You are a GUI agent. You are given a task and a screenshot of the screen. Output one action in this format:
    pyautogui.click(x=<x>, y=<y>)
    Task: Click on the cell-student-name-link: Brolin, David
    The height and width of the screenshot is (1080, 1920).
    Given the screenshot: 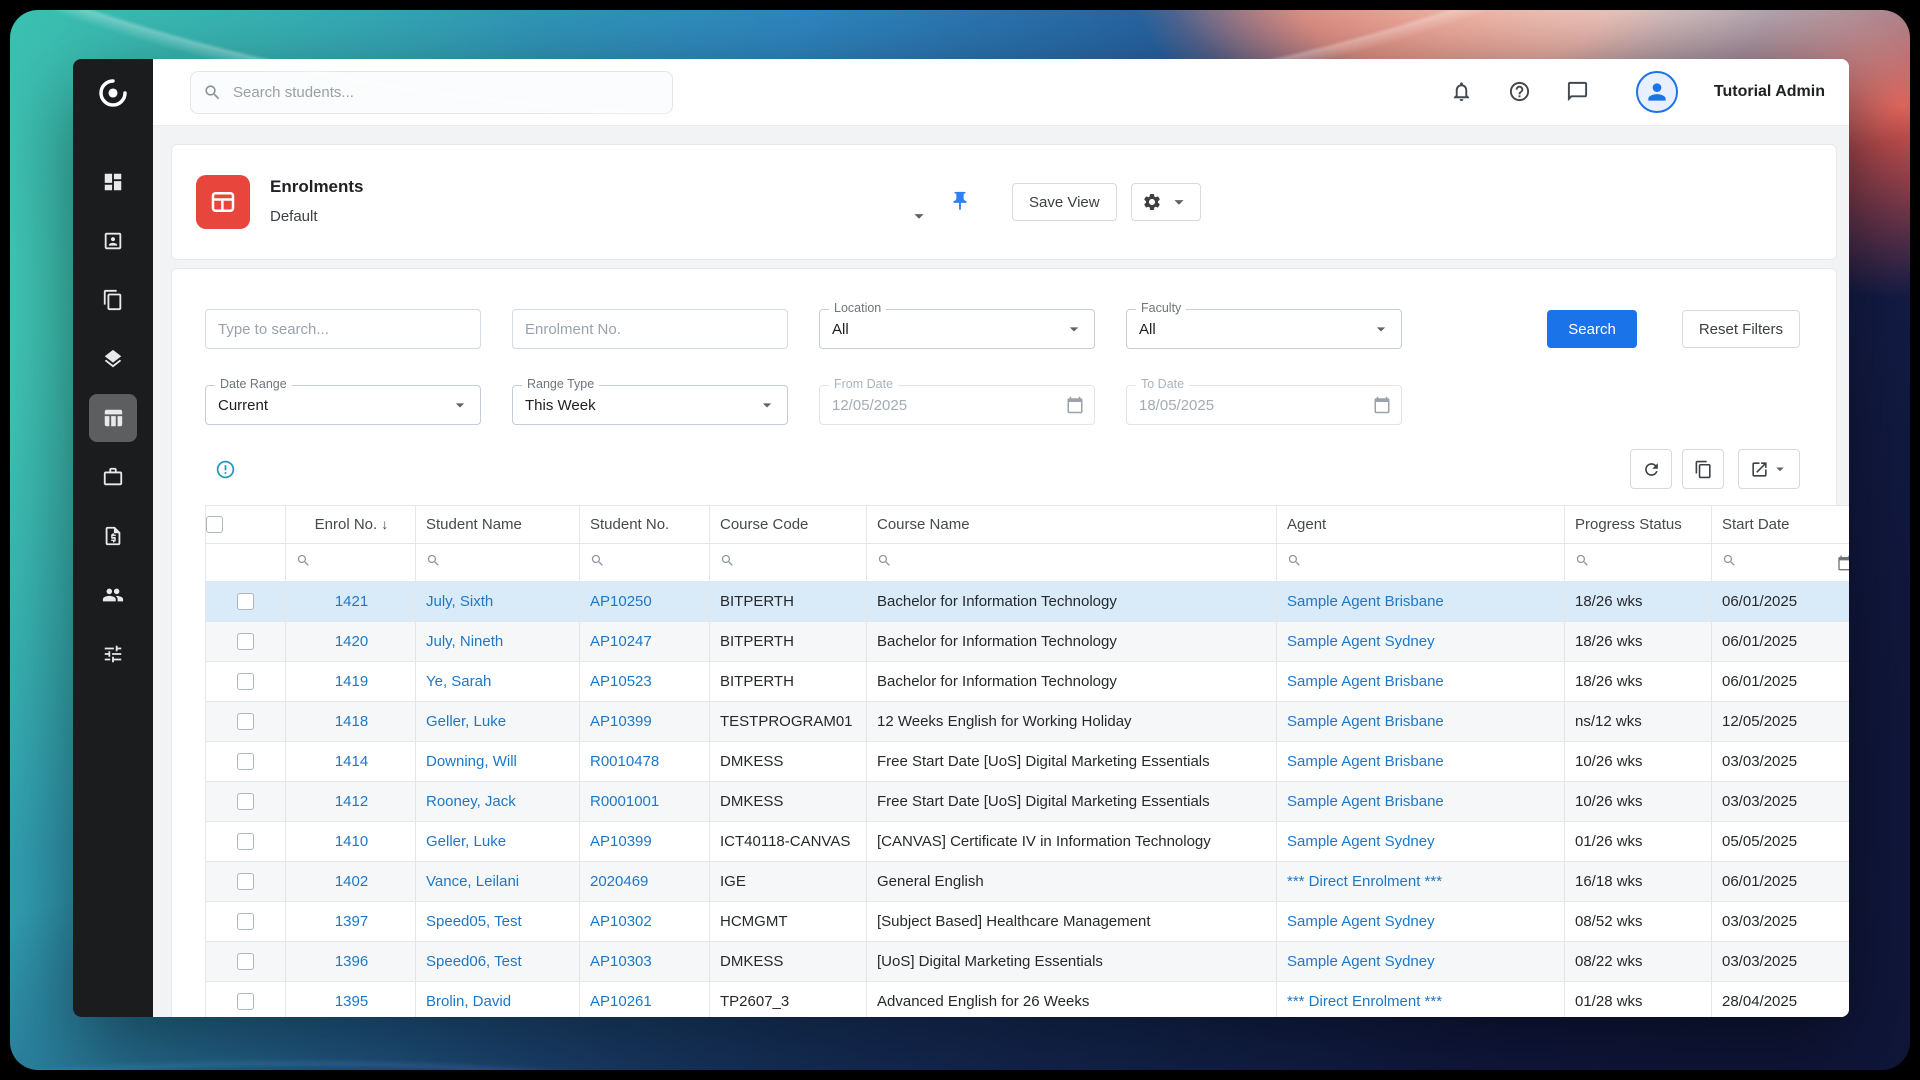 What is the action you would take?
    pyautogui.click(x=468, y=1001)
    